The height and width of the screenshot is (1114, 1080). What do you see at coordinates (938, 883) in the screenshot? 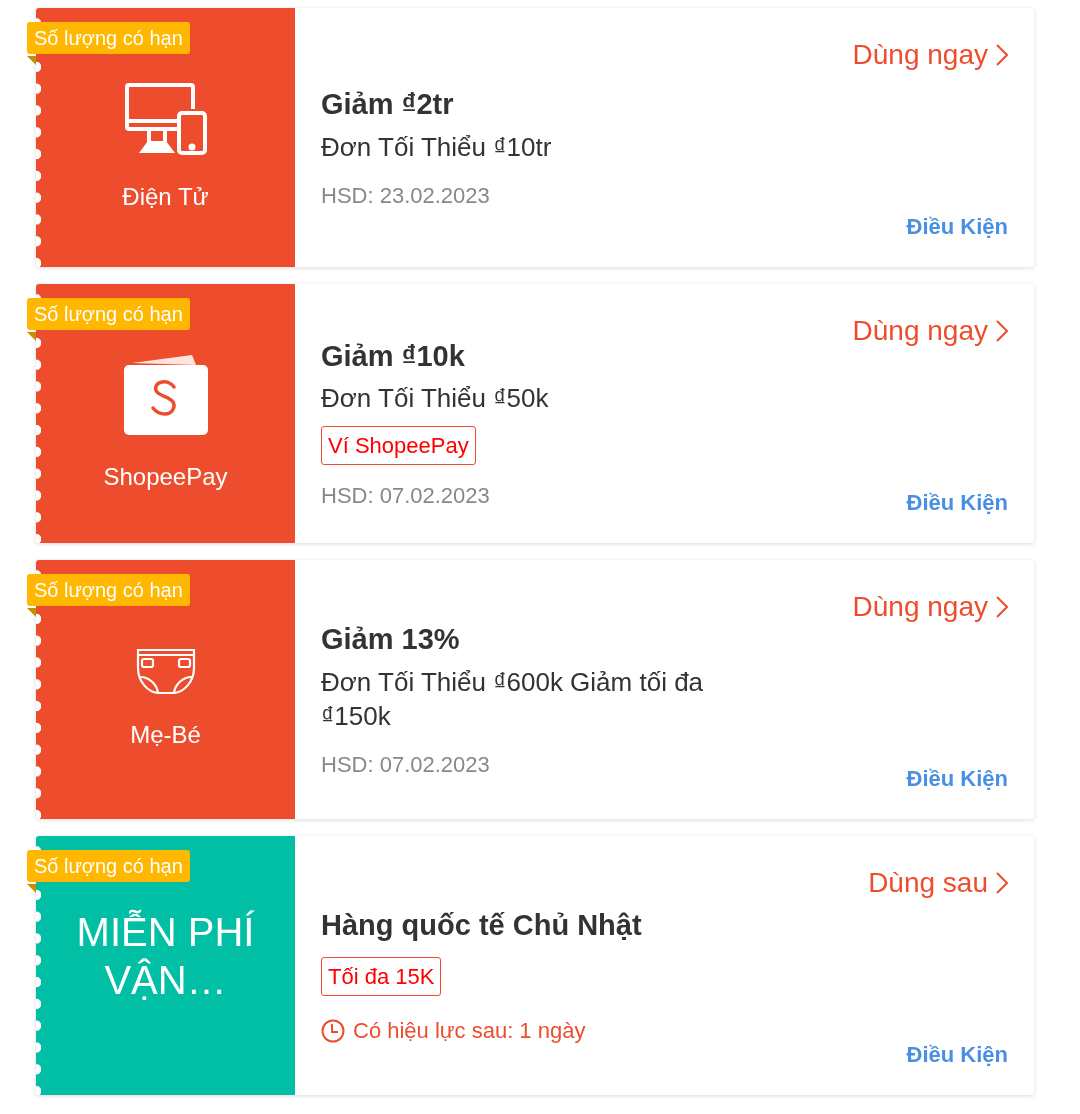
I see `use-button: Dùng sau` at bounding box center [938, 883].